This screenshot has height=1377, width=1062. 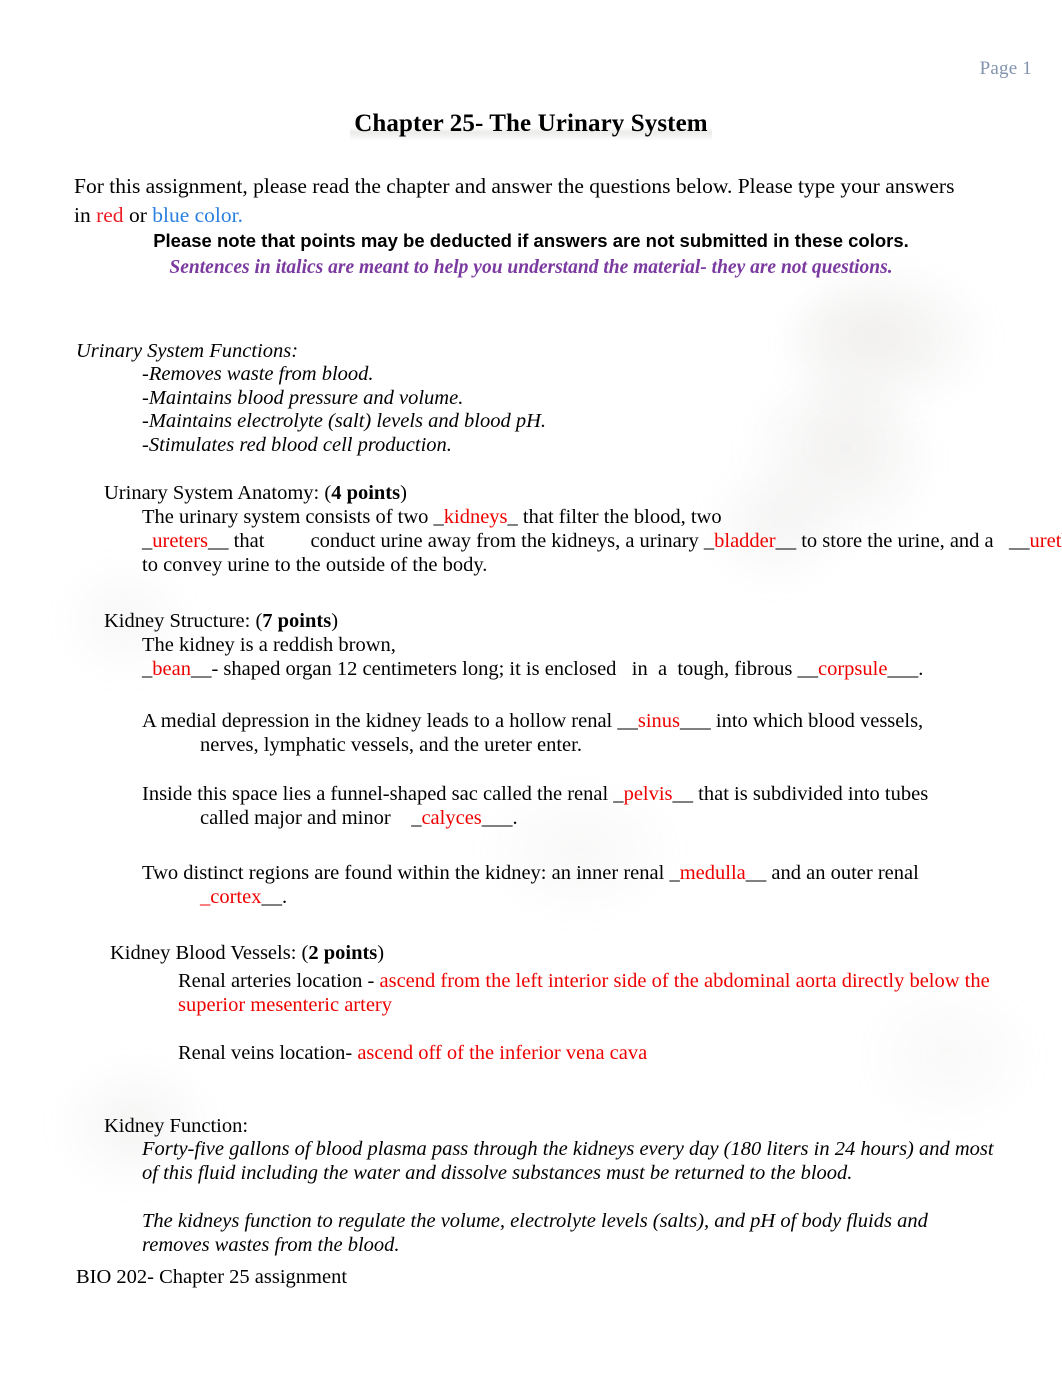 What do you see at coordinates (235, 897) in the screenshot?
I see `answer-blank-cortex: cortex` at bounding box center [235, 897].